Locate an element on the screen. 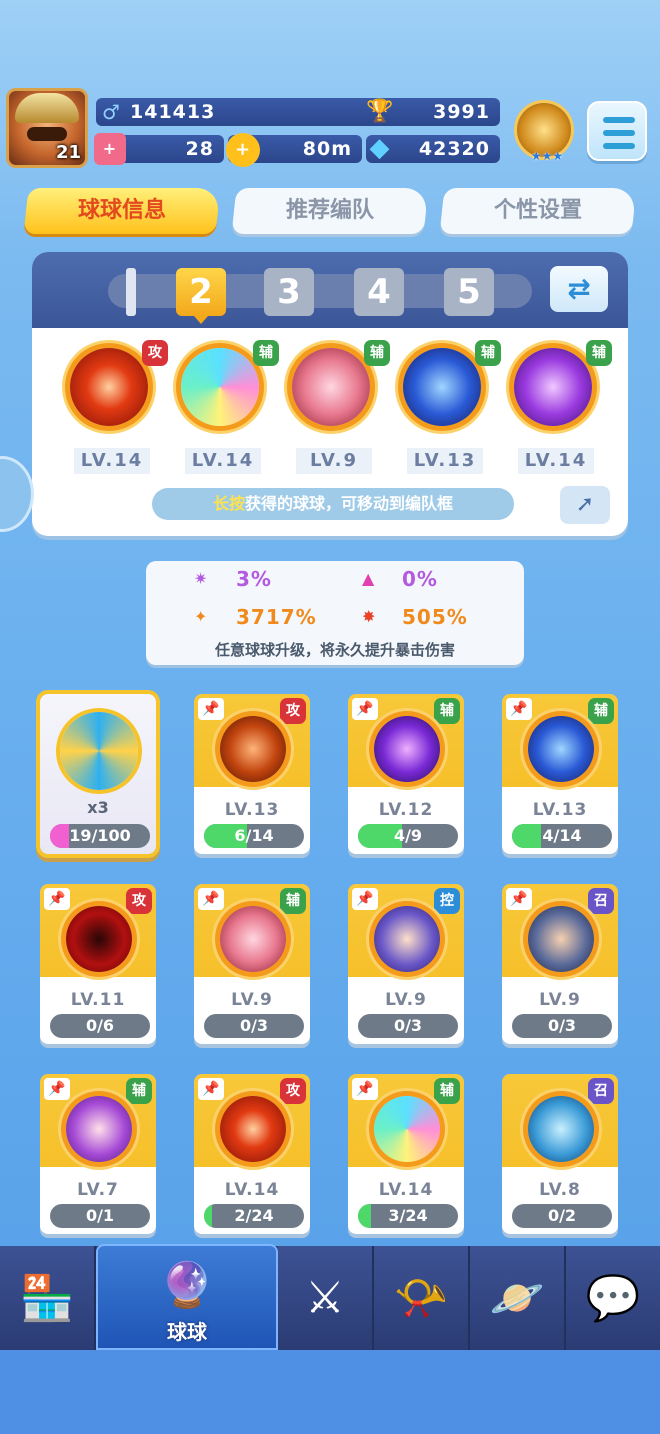 Image resolution: width=660 pixels, height=1434 pixels. whistle-icon: 📯 is located at coordinates (421, 1298).